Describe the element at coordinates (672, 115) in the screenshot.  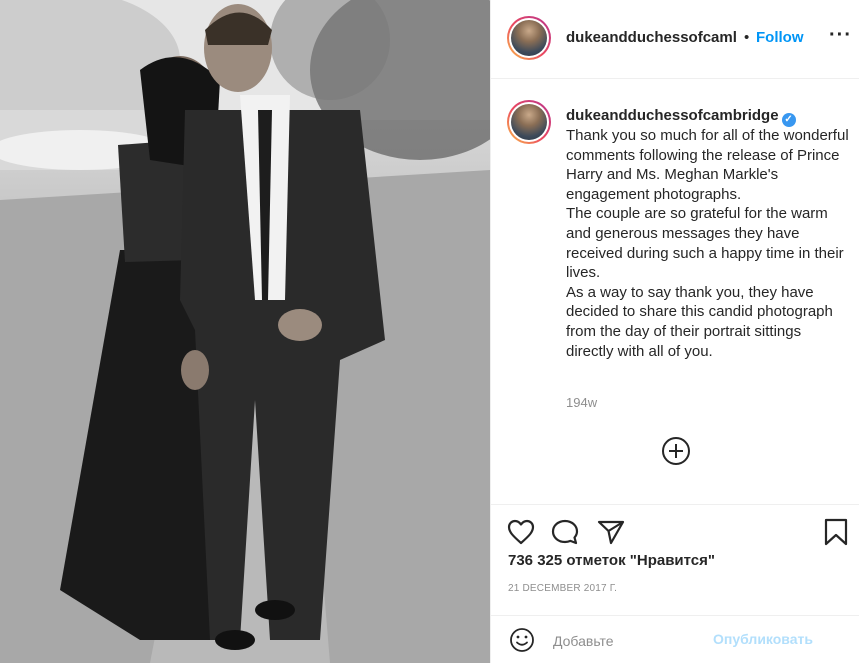
I see `caption-username: dukeandduchessofcambridge` at that location.